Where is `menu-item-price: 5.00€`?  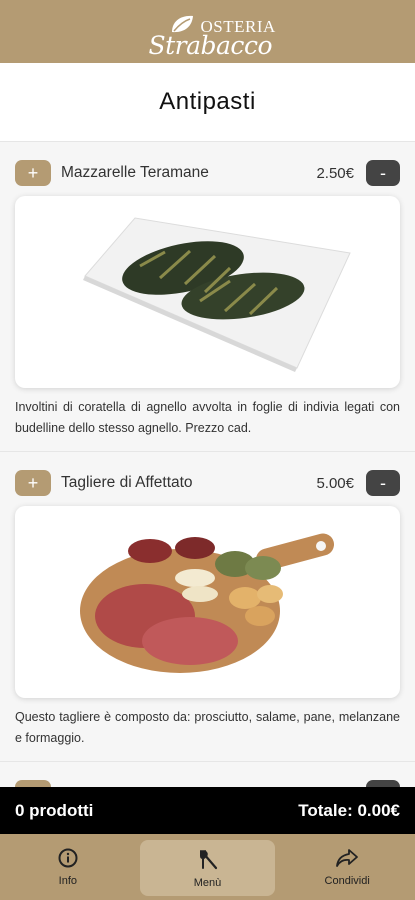
menu-item-price: 5.00€ is located at coordinates (335, 483).